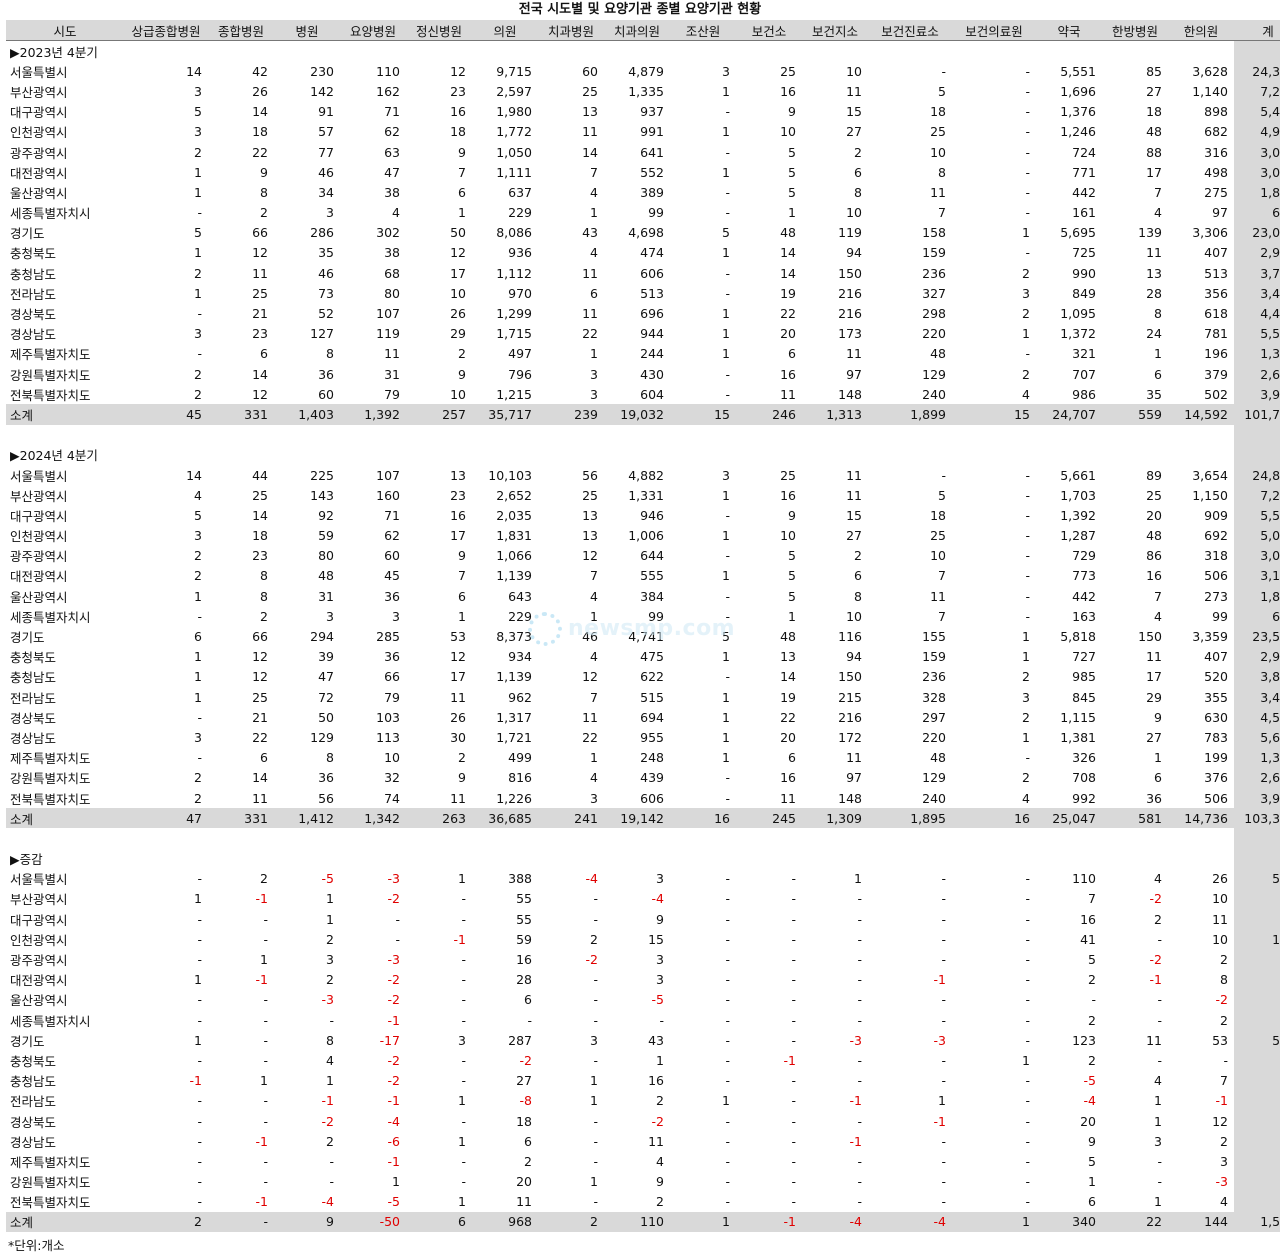  I want to click on value-cell: 241, so click(571, 818).